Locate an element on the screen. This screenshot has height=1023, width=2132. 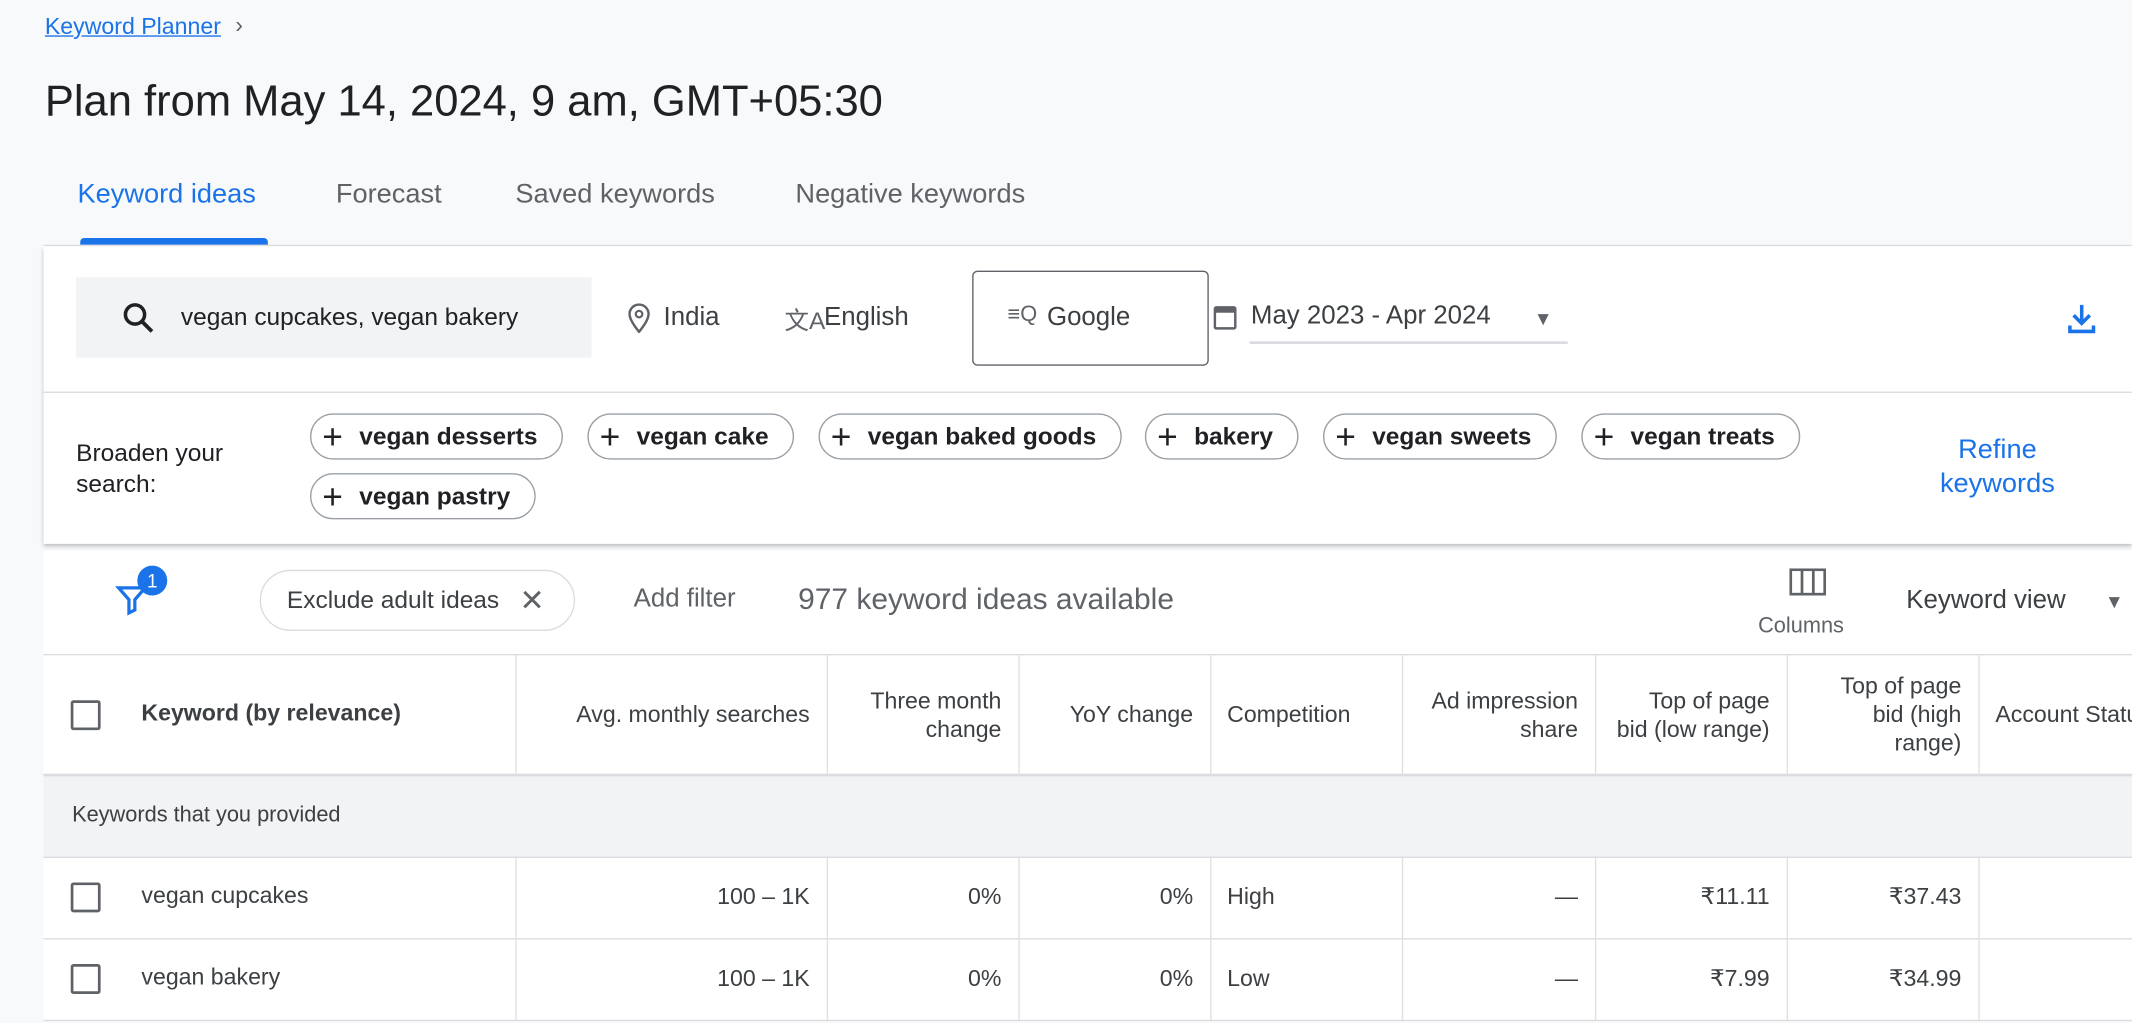
broaden-chip: + vegan pastry is located at coordinates (423, 496).